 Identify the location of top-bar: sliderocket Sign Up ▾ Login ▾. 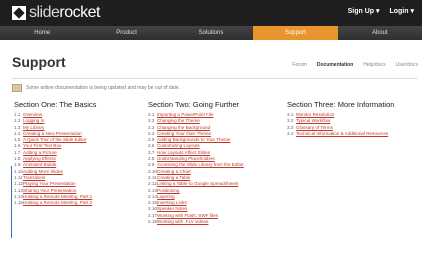
(211, 13).